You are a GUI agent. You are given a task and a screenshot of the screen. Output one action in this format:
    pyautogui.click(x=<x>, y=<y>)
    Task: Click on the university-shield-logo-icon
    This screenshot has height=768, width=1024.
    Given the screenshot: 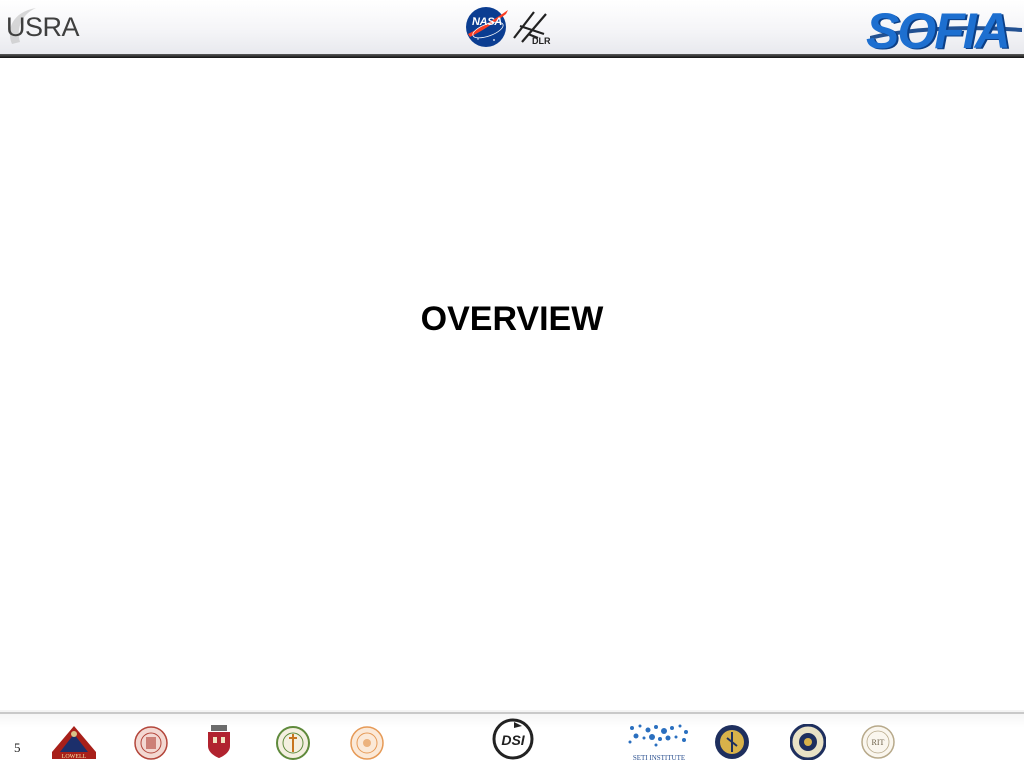 What is the action you would take?
    pyautogui.click(x=219, y=741)
    